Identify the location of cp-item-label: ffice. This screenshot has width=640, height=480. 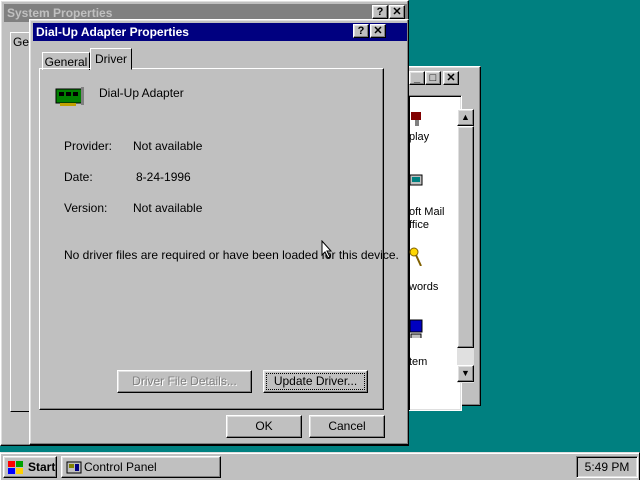
(419, 225).